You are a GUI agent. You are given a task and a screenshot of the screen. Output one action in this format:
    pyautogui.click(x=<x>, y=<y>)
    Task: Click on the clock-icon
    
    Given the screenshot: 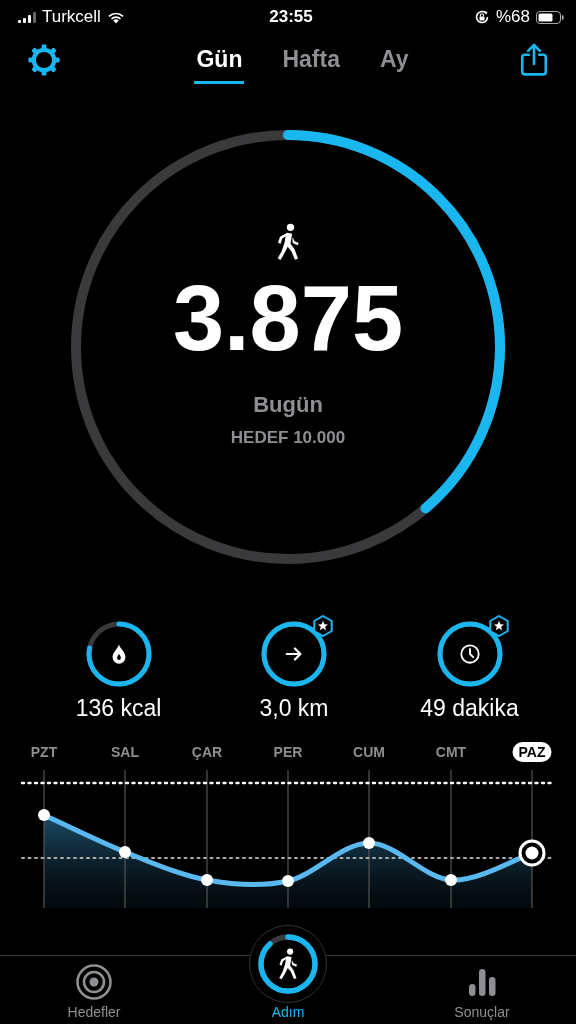 What is the action you would take?
    pyautogui.click(x=469, y=654)
    